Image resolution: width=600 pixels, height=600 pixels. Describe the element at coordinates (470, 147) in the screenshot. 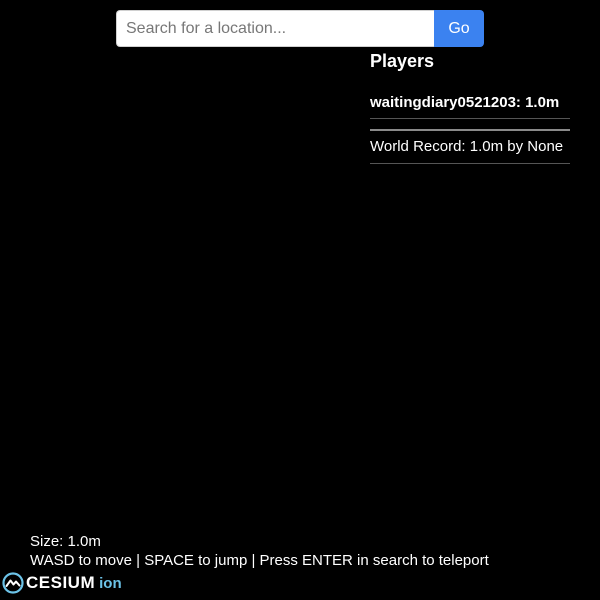

I see `world-record: World Record: 1.0m by None` at that location.